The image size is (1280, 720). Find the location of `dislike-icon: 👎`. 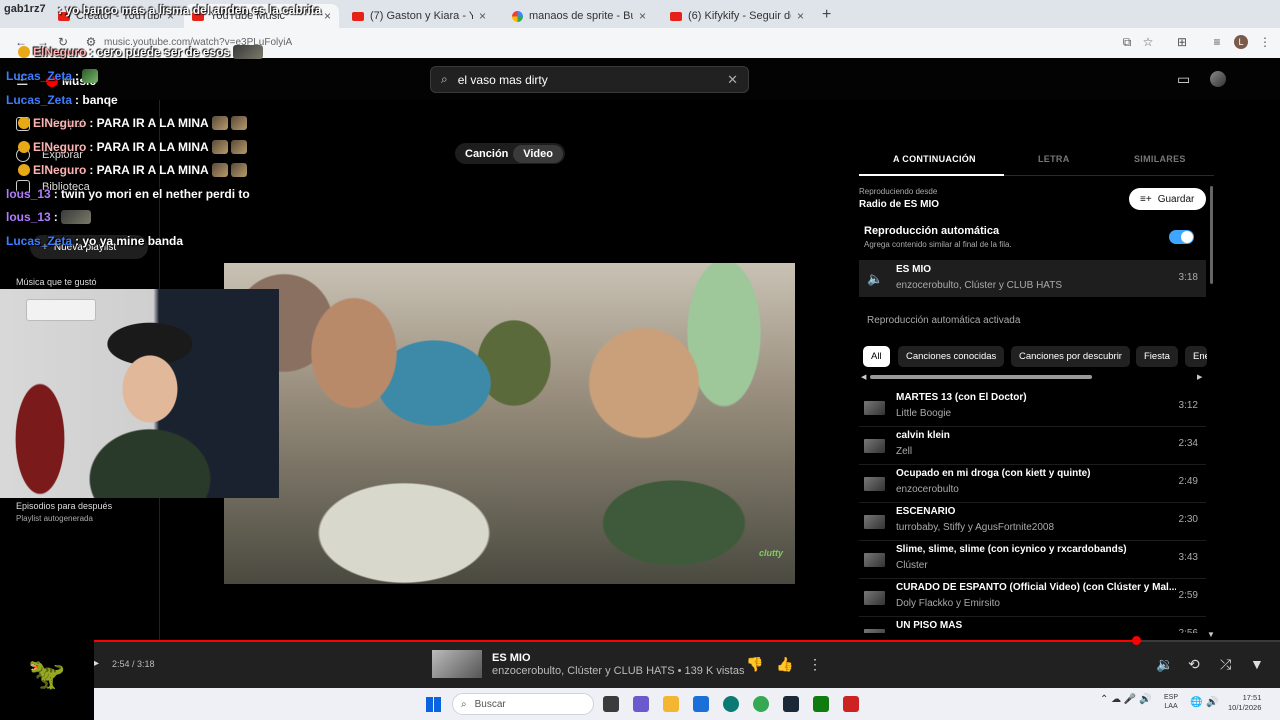

dislike-icon: 👎 is located at coordinates (754, 664).